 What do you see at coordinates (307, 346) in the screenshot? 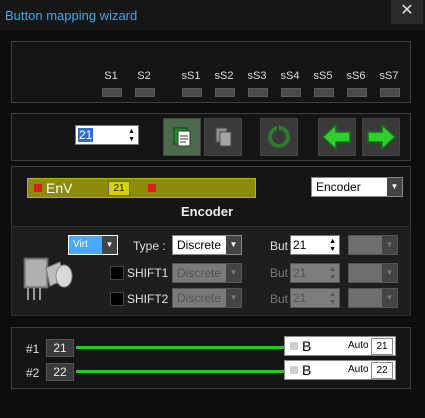
I see `mapping-1-letter: B` at bounding box center [307, 346].